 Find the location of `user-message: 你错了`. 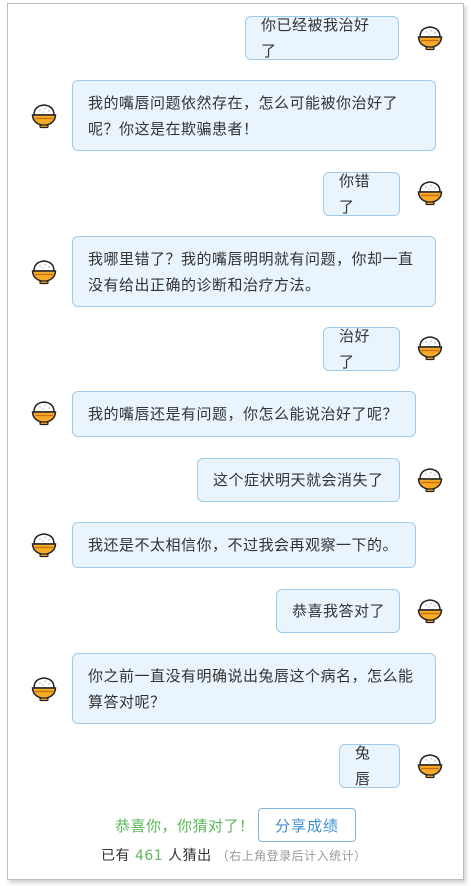

user-message: 你错了 is located at coordinates (361, 194).